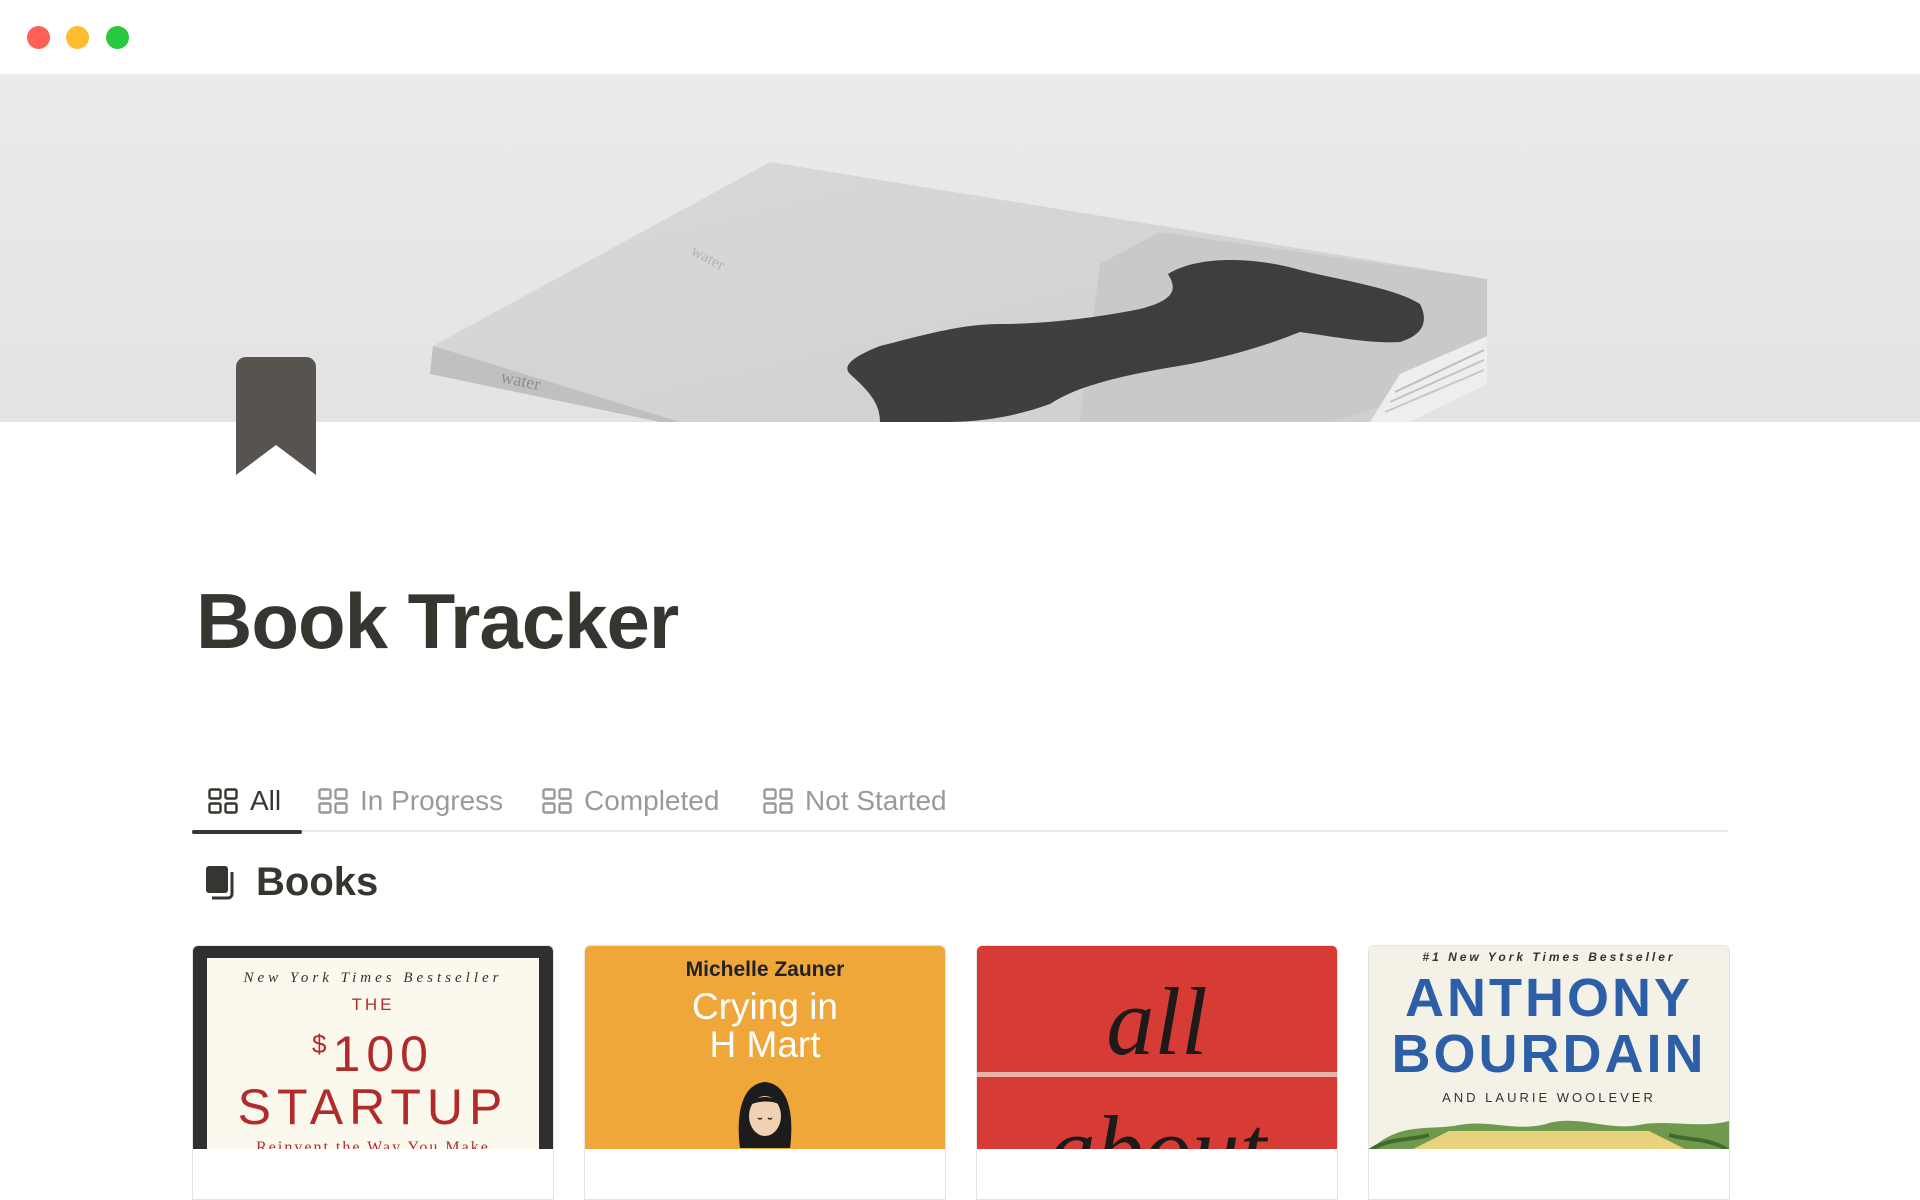  I want to click on window-titlebar, so click(960, 37).